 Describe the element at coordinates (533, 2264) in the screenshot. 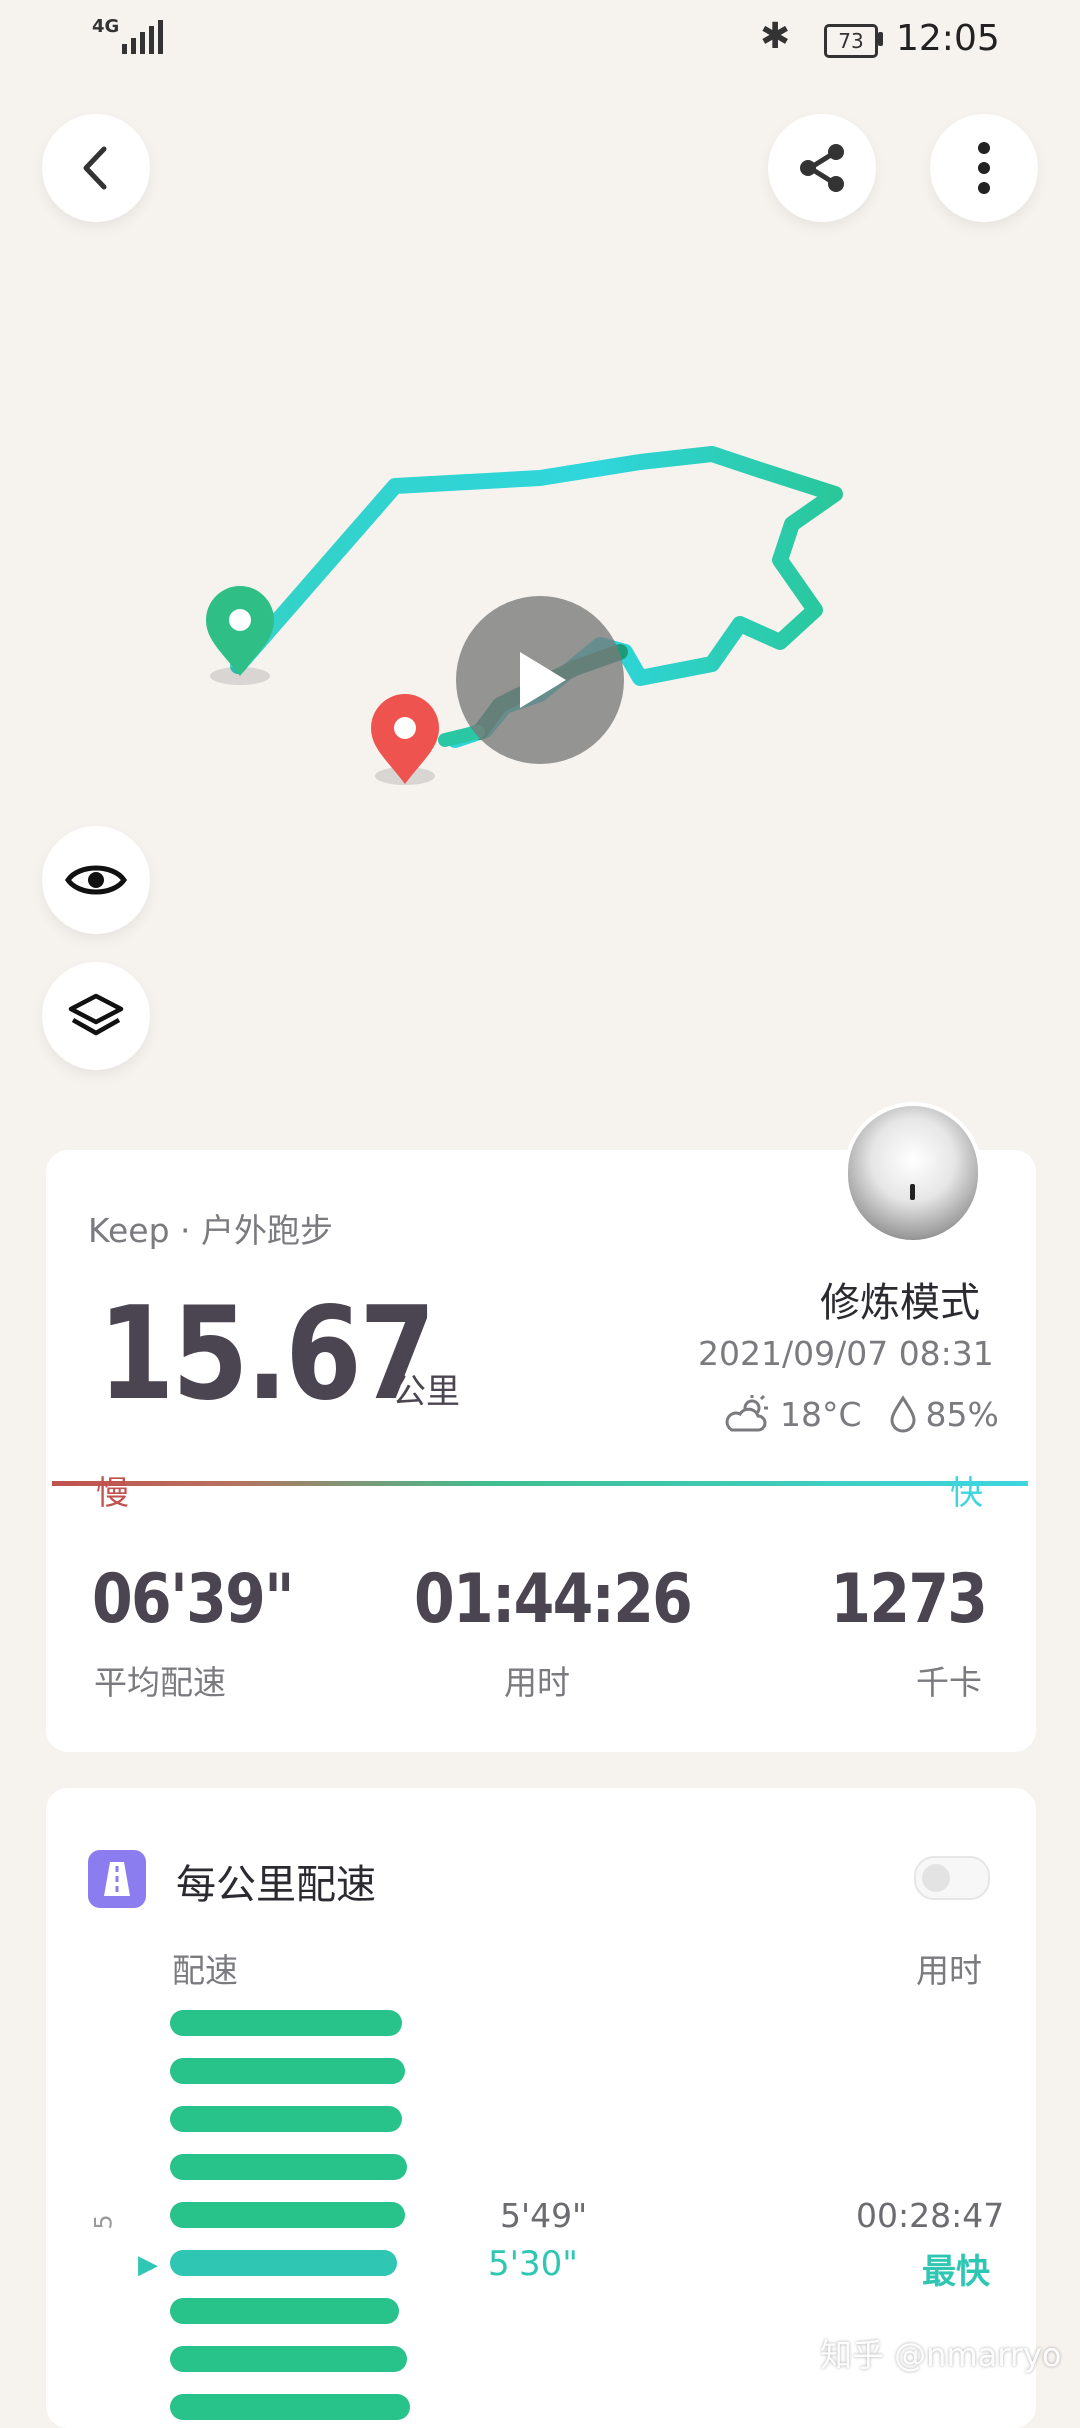

I see `km6-pace: 5'30"` at that location.